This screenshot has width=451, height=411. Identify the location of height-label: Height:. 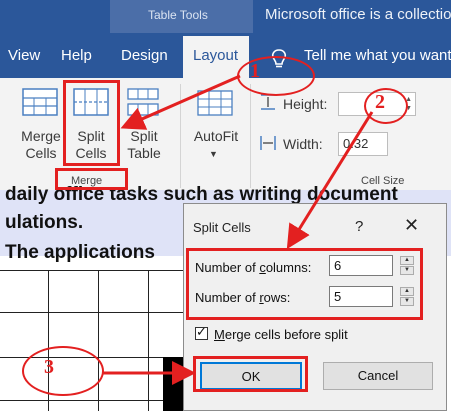
(305, 104).